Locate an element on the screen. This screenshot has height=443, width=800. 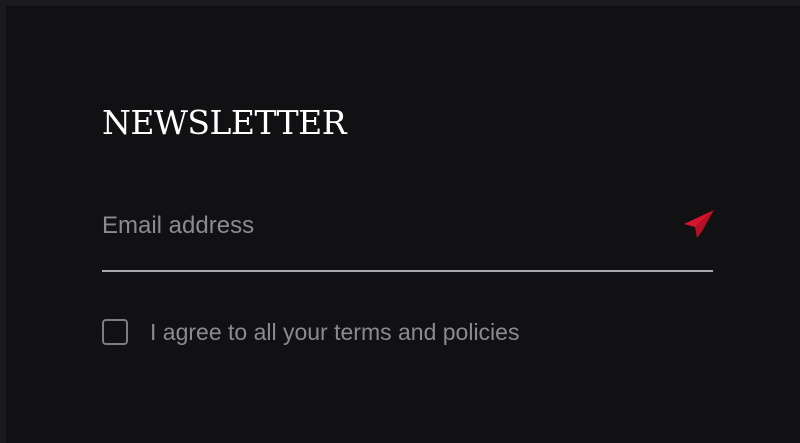
subscribe-button is located at coordinates (699, 224).